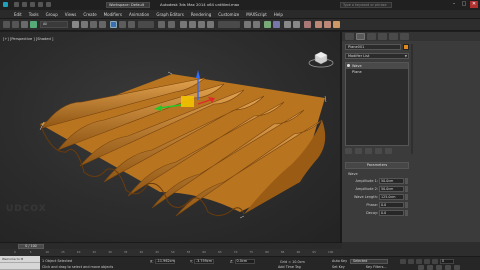 The height and width of the screenshot is (270, 480). I want to click on menu-group: Group, so click(52, 14).